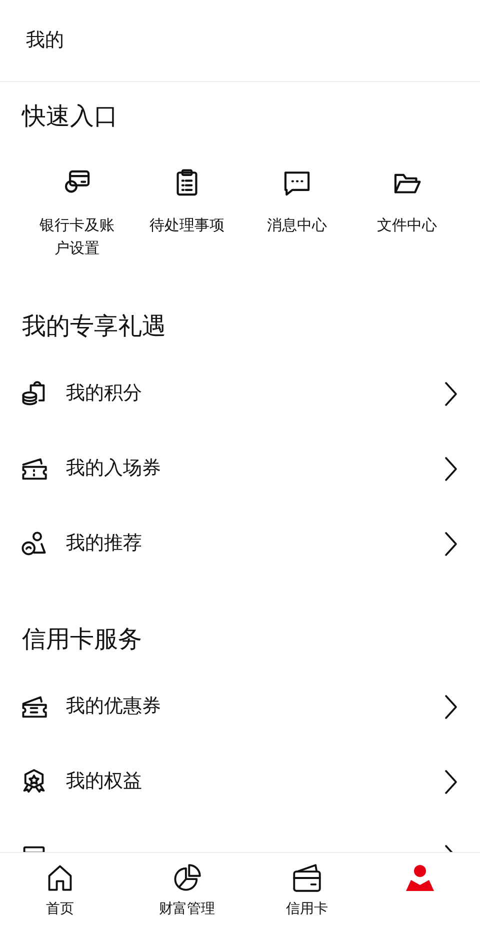 The image size is (480, 927). Describe the element at coordinates (69, 116) in the screenshot. I see `section-title: 快速入口` at that location.